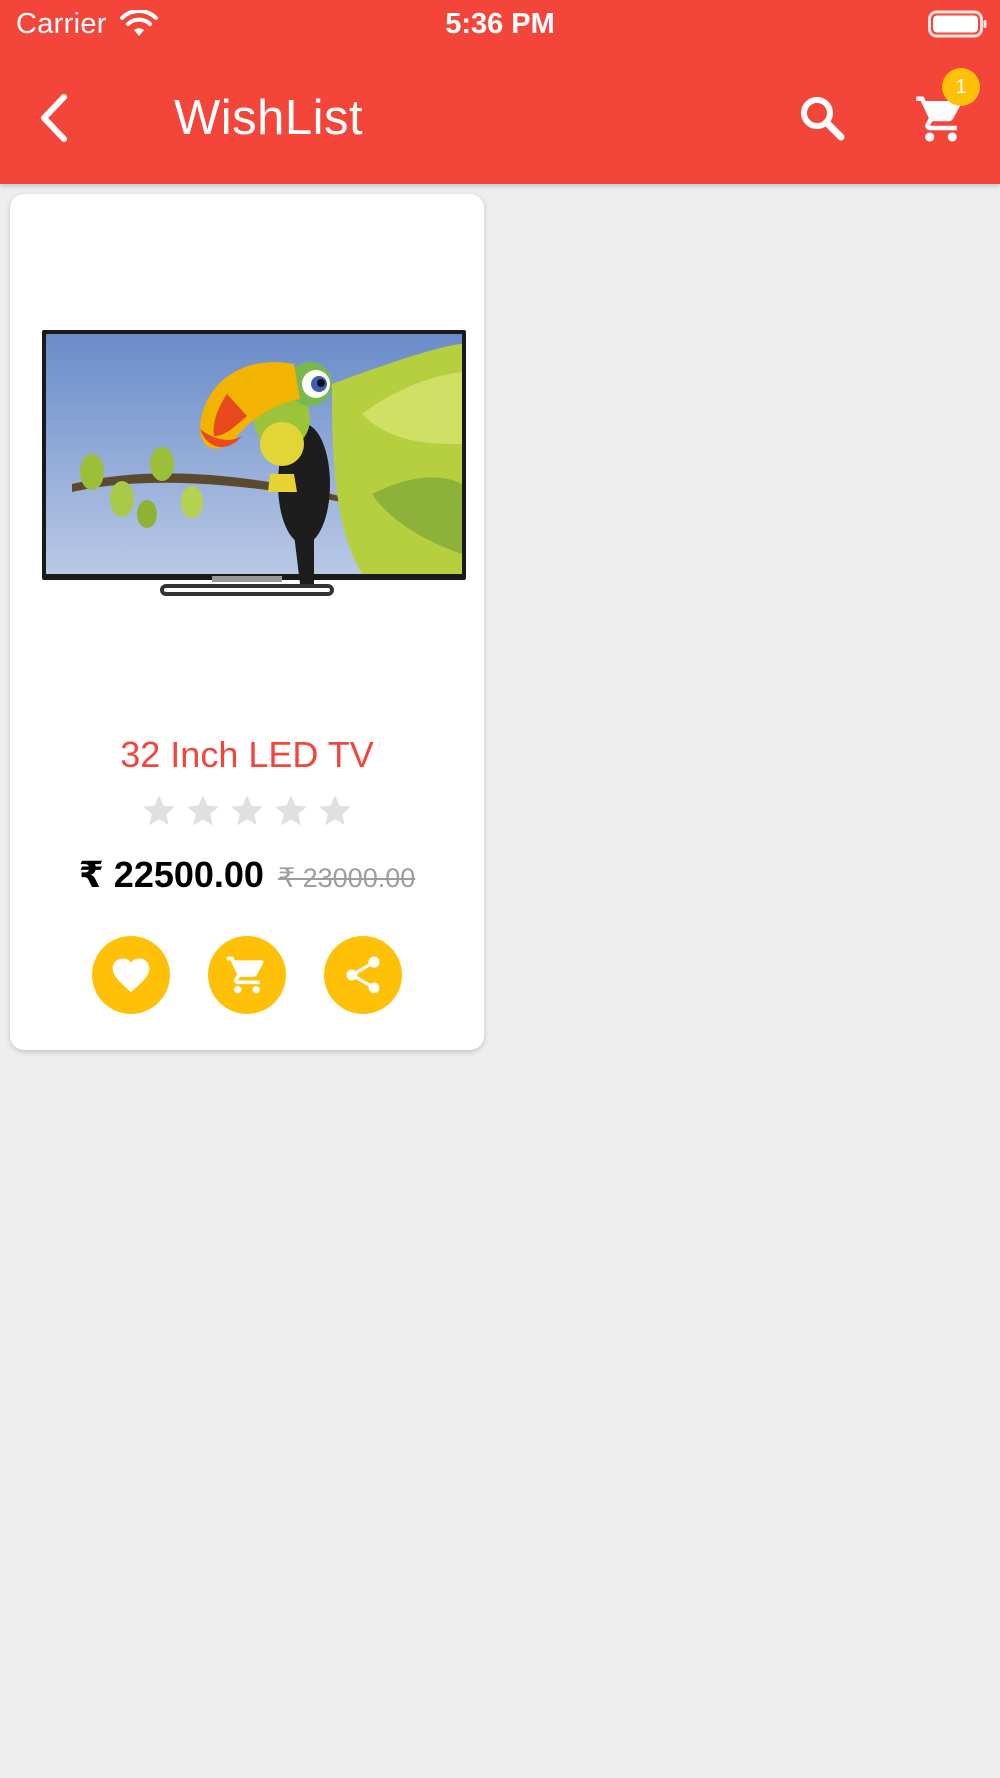 The height and width of the screenshot is (1778, 1000). I want to click on share-button, so click(363, 975).